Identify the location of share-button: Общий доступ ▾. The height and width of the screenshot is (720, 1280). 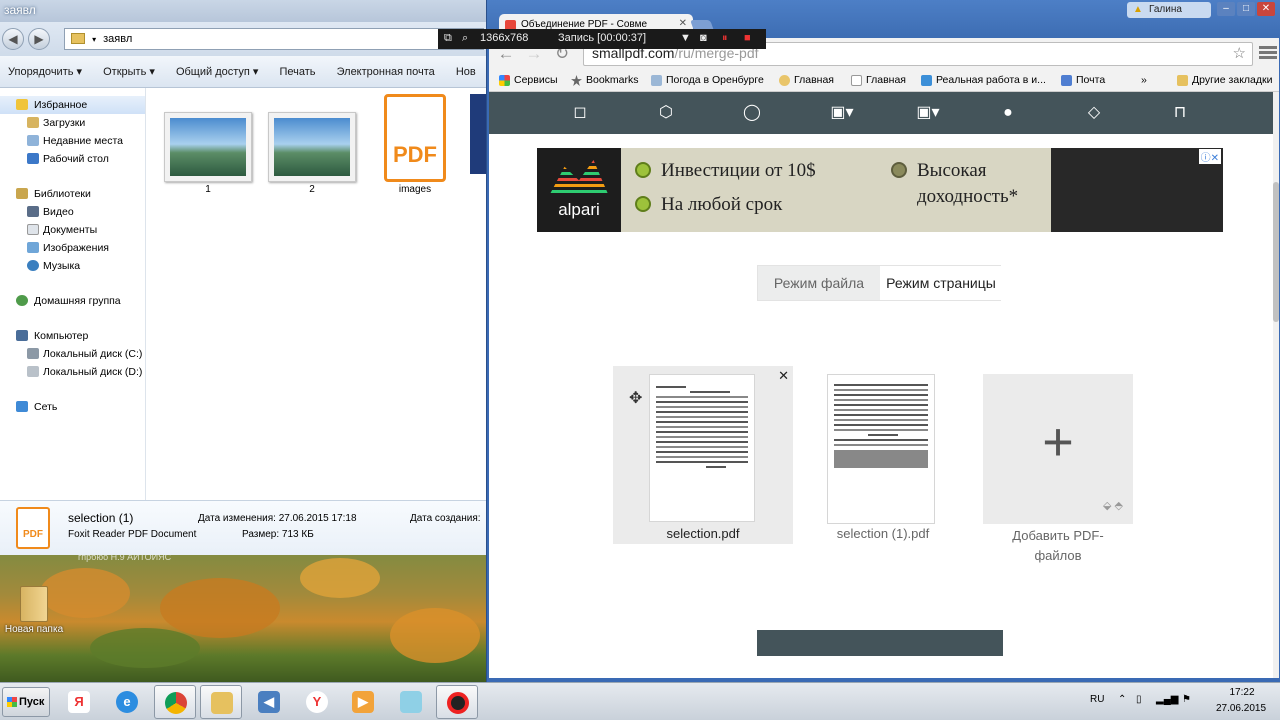
(217, 72).